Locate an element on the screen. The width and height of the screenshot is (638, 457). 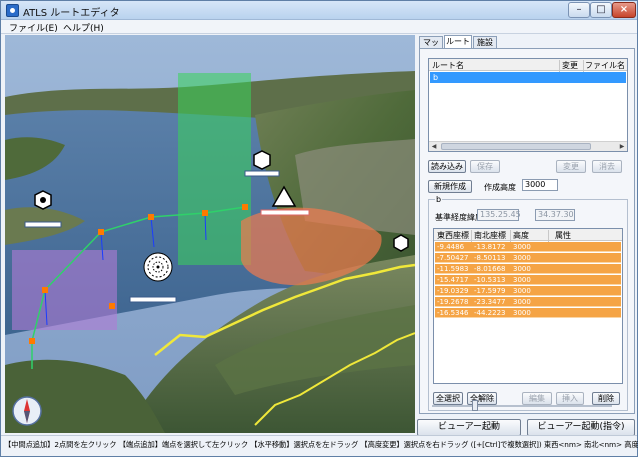
erase-button: 消去 is located at coordinates (607, 166).